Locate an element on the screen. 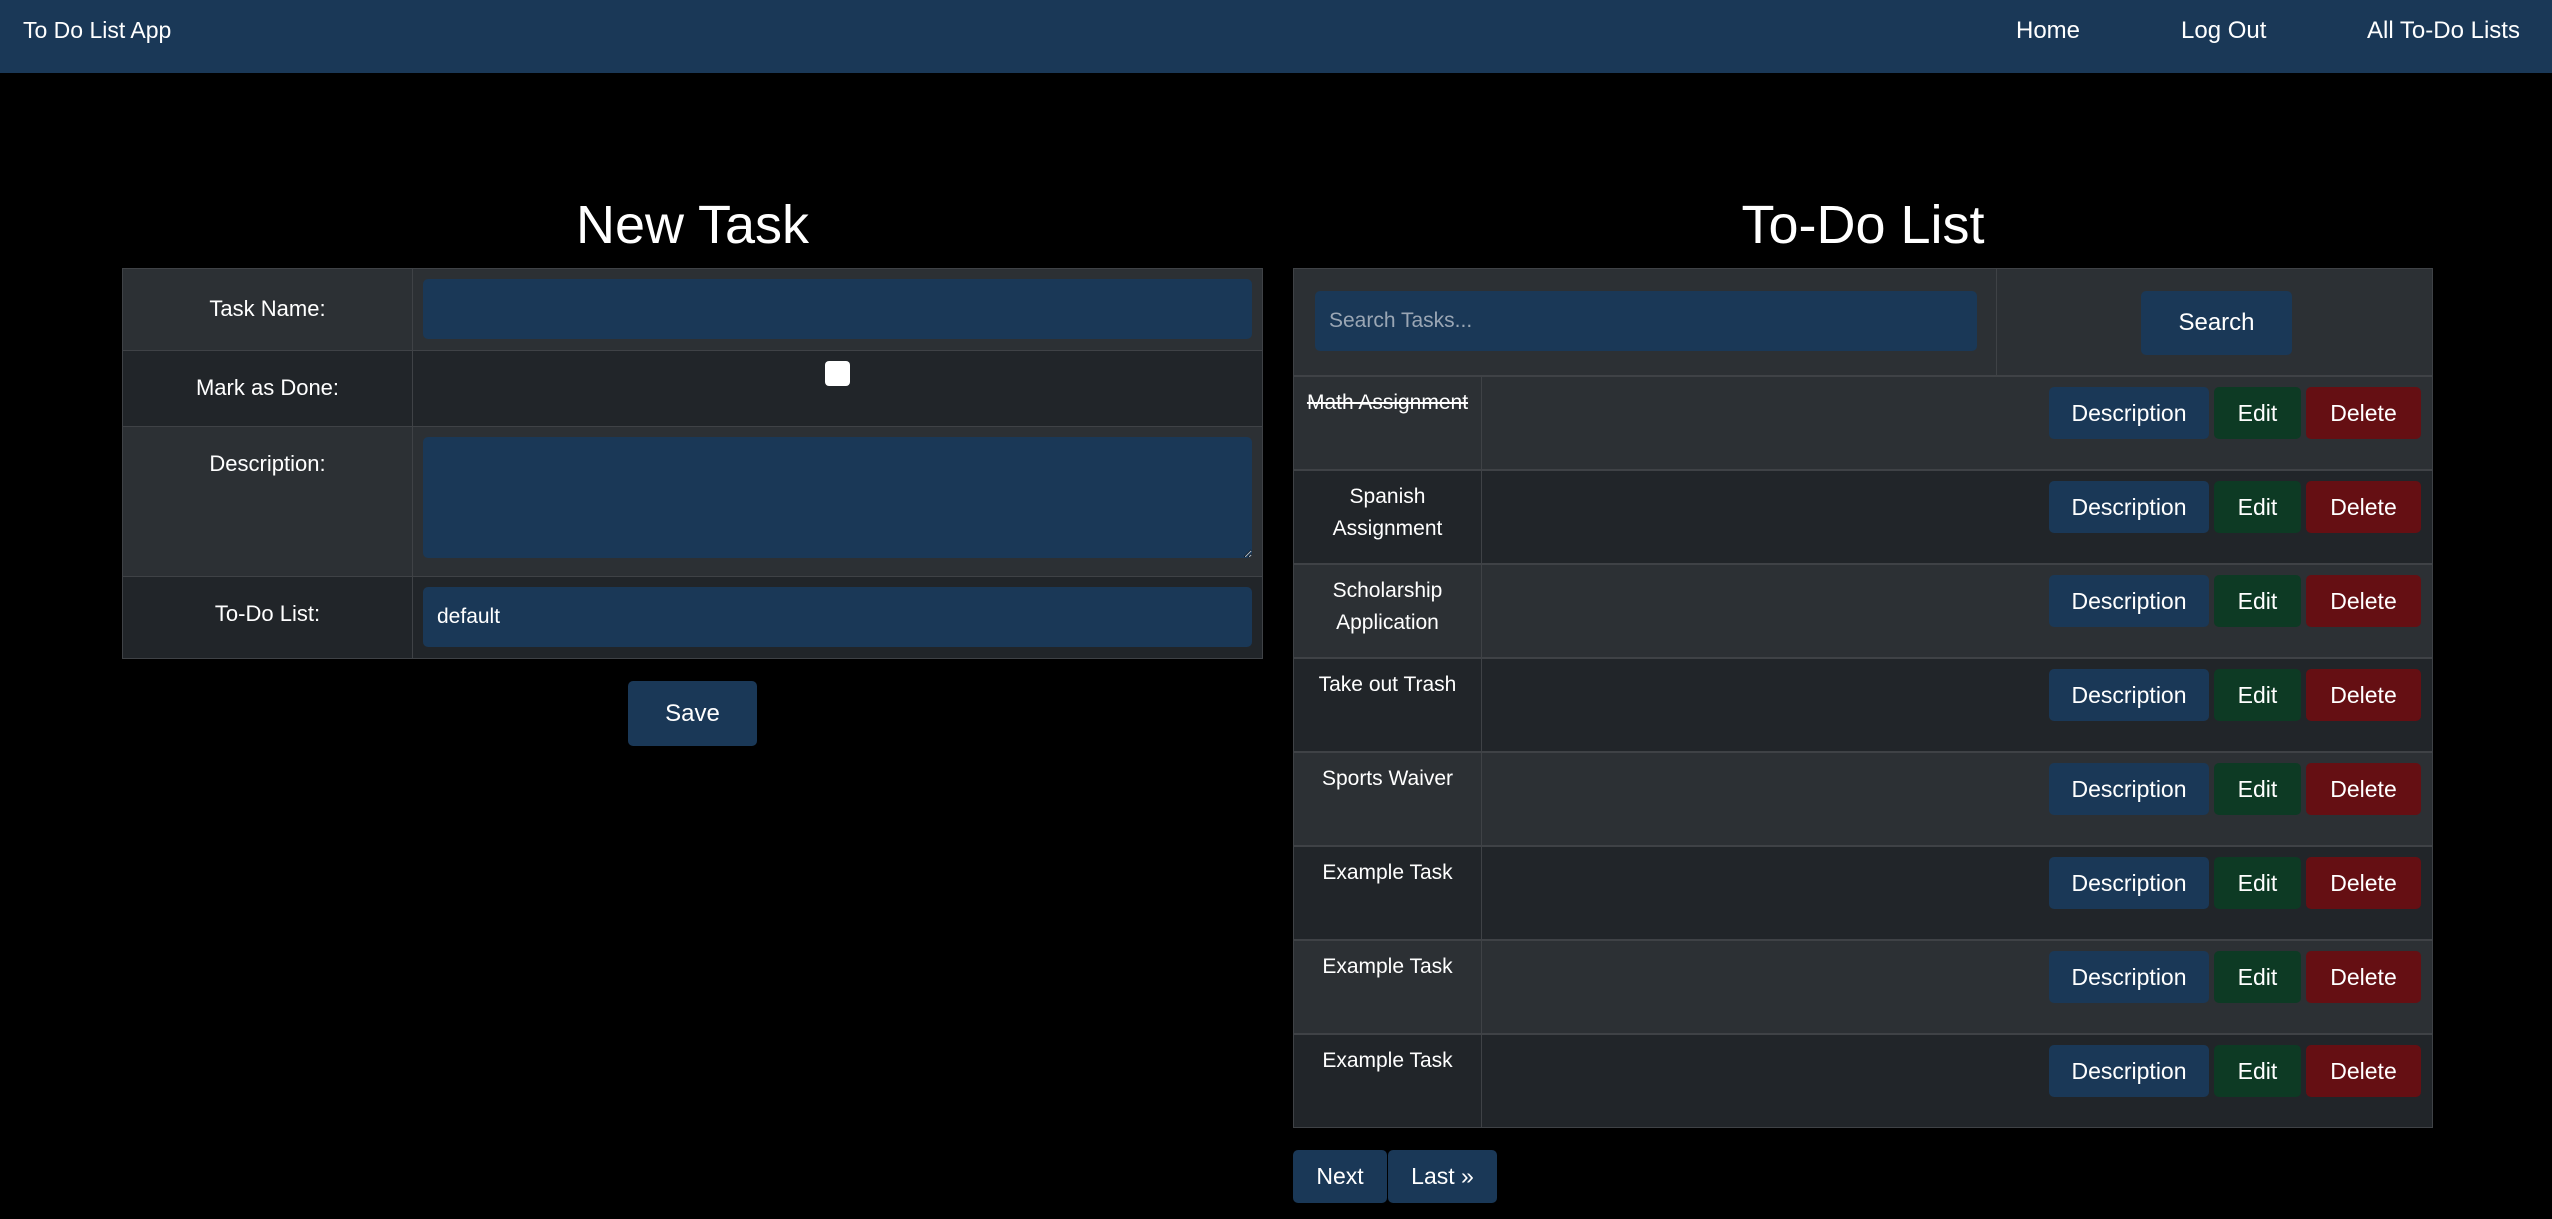 Image resolution: width=2552 pixels, height=1219 pixels. task-row: Math Assignment Description Edit Delete is located at coordinates (1863, 423).